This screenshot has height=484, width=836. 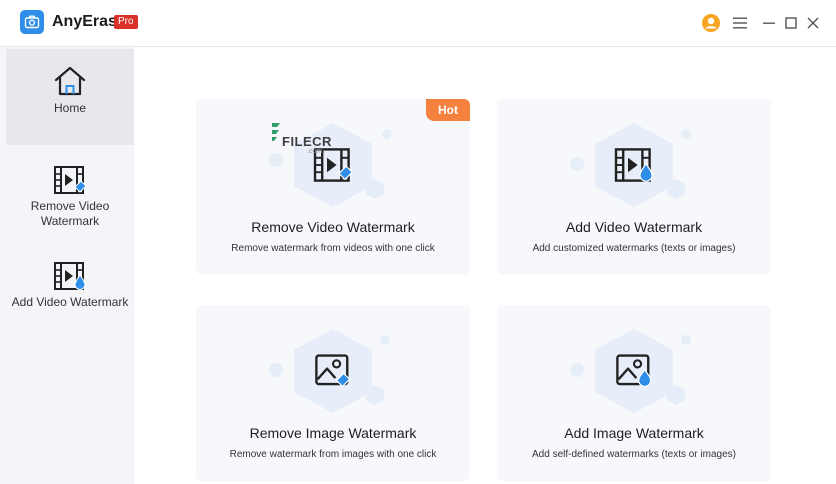 What do you see at coordinates (333, 371) in the screenshot?
I see `image-eraser-icon` at bounding box center [333, 371].